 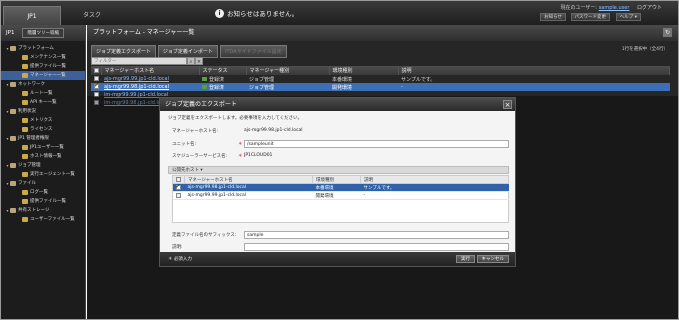 I want to click on suffix-label: 定義ファイル名のサフィックス:, so click(x=204, y=235).